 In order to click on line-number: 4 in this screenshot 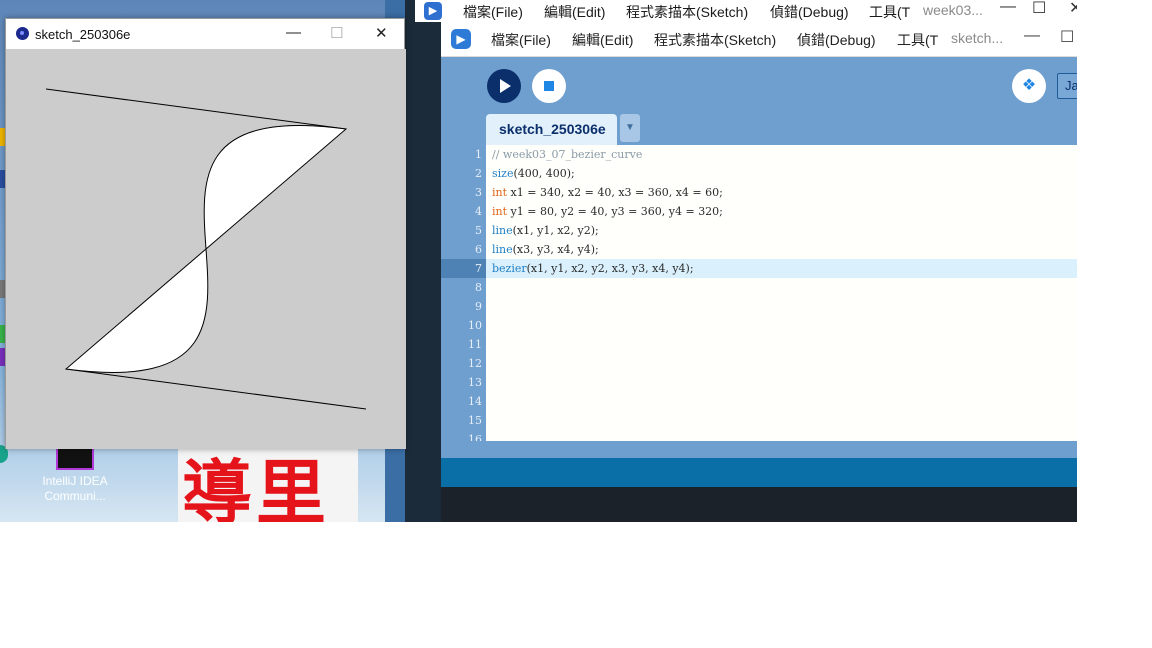, I will do `click(478, 211)`.